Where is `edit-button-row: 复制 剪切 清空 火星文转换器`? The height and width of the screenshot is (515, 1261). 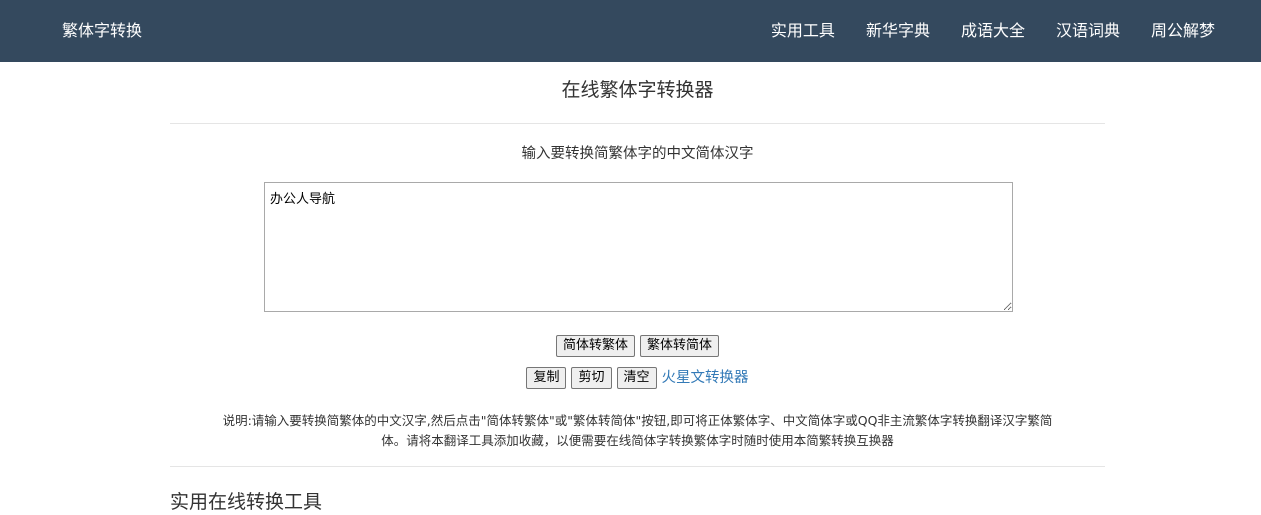 edit-button-row: 复制 剪切 清空 火星文转换器 is located at coordinates (637, 378).